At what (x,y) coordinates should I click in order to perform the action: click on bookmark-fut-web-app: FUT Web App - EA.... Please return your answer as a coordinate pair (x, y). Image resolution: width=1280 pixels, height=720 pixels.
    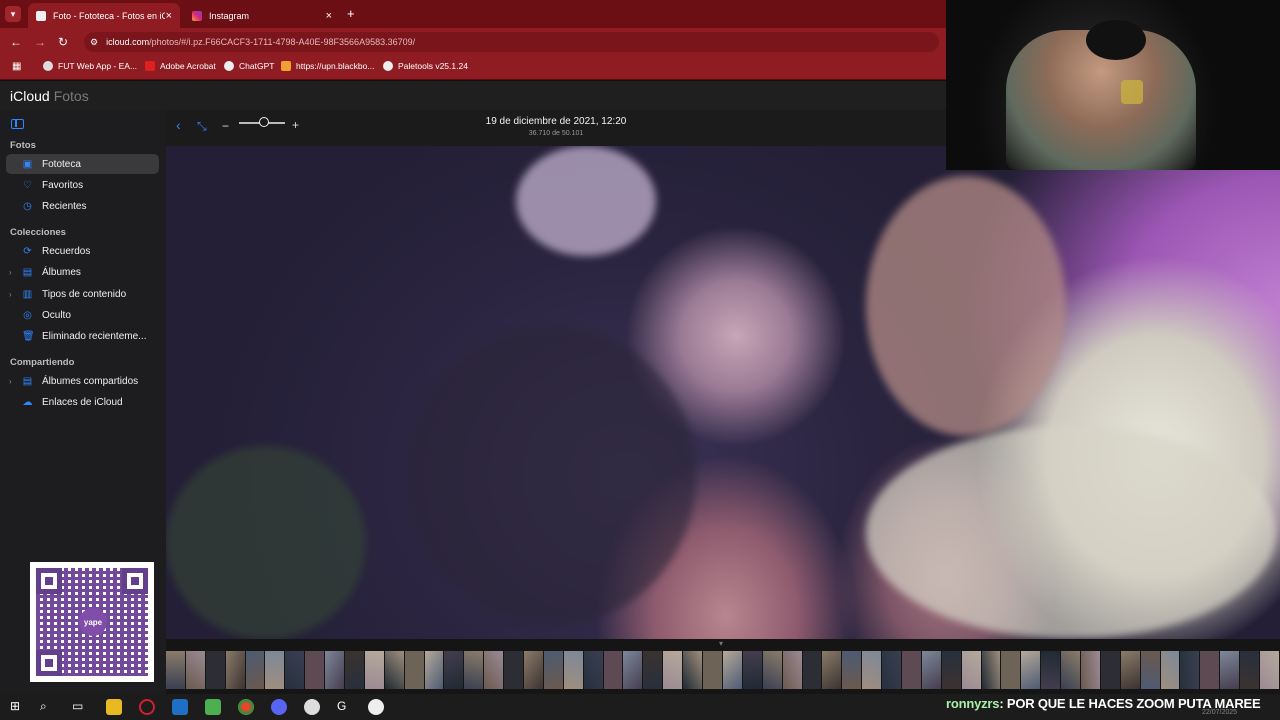
    Looking at the image, I should click on (90, 66).